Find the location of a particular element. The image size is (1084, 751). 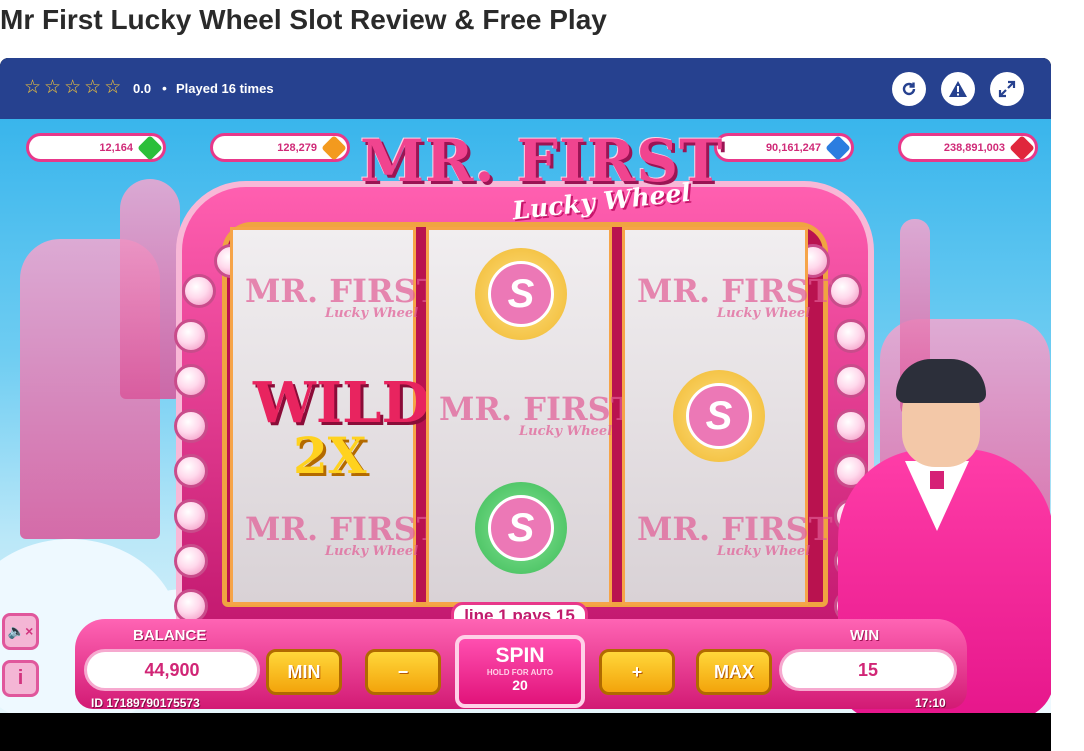

report-button is located at coordinates (958, 89).